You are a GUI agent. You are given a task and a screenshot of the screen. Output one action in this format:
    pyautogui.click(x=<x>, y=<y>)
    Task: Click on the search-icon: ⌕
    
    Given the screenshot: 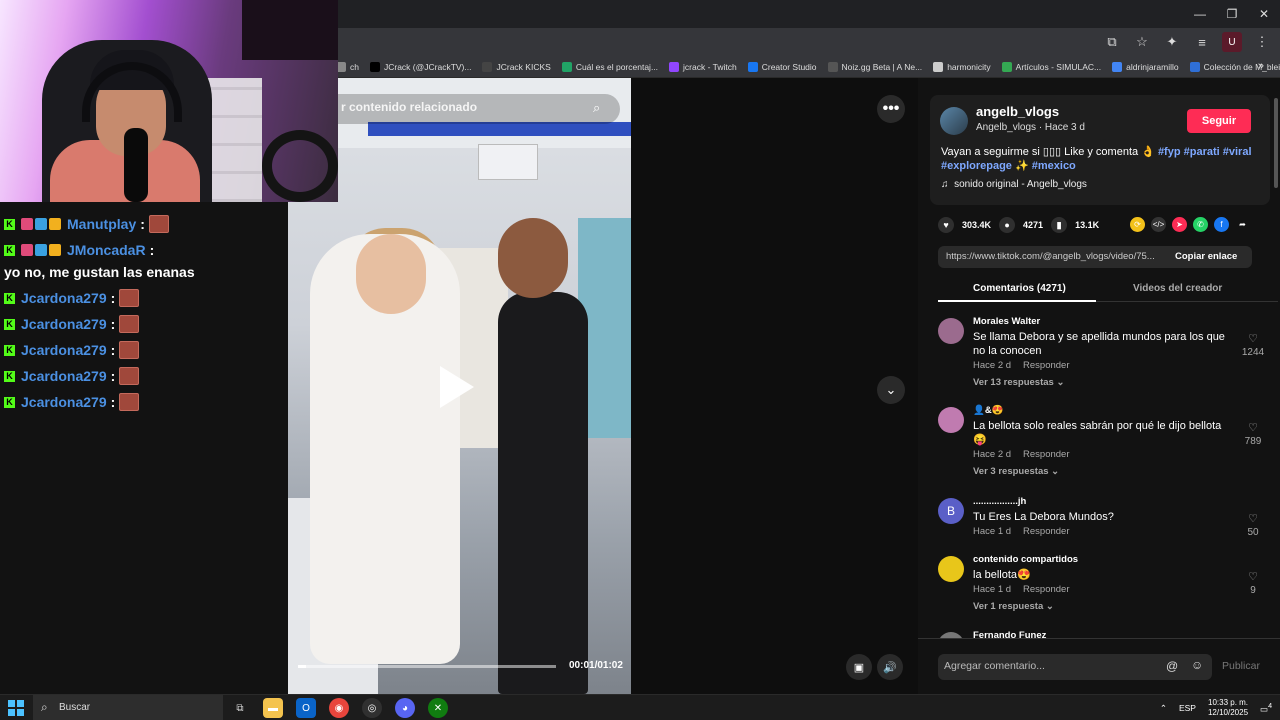 What is the action you would take?
    pyautogui.click(x=596, y=108)
    